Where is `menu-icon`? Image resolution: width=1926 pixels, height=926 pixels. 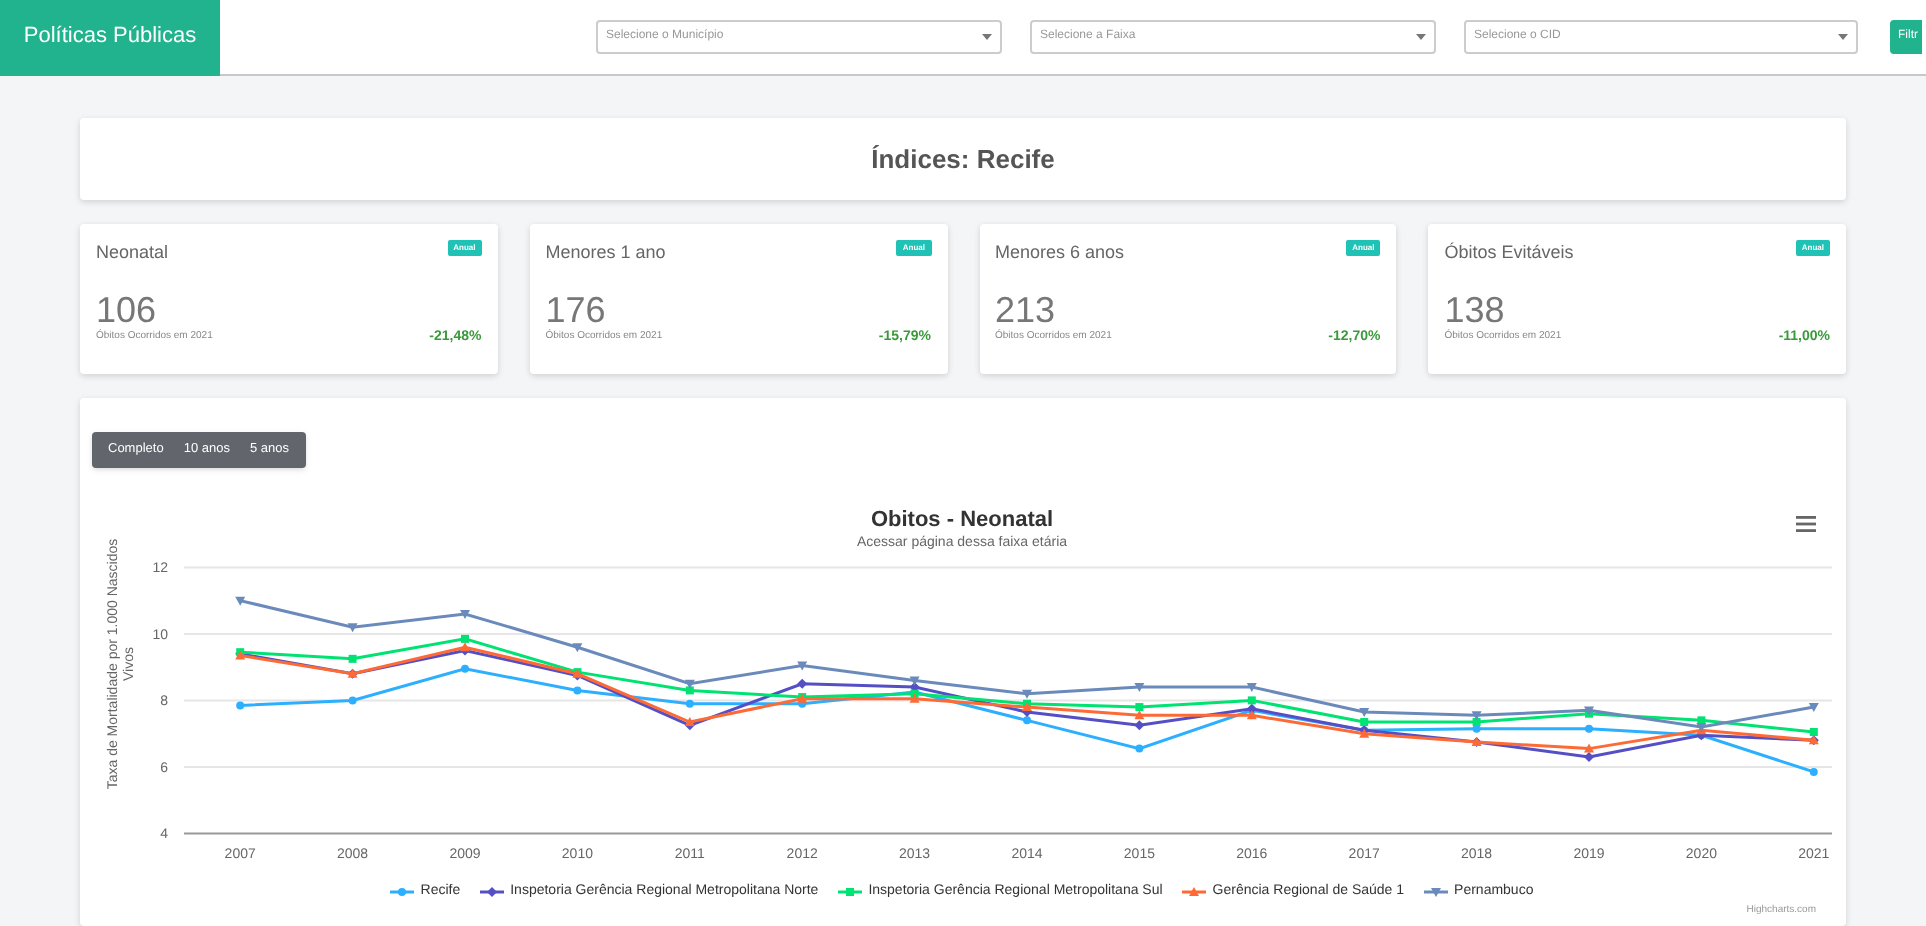 menu-icon is located at coordinates (1806, 524).